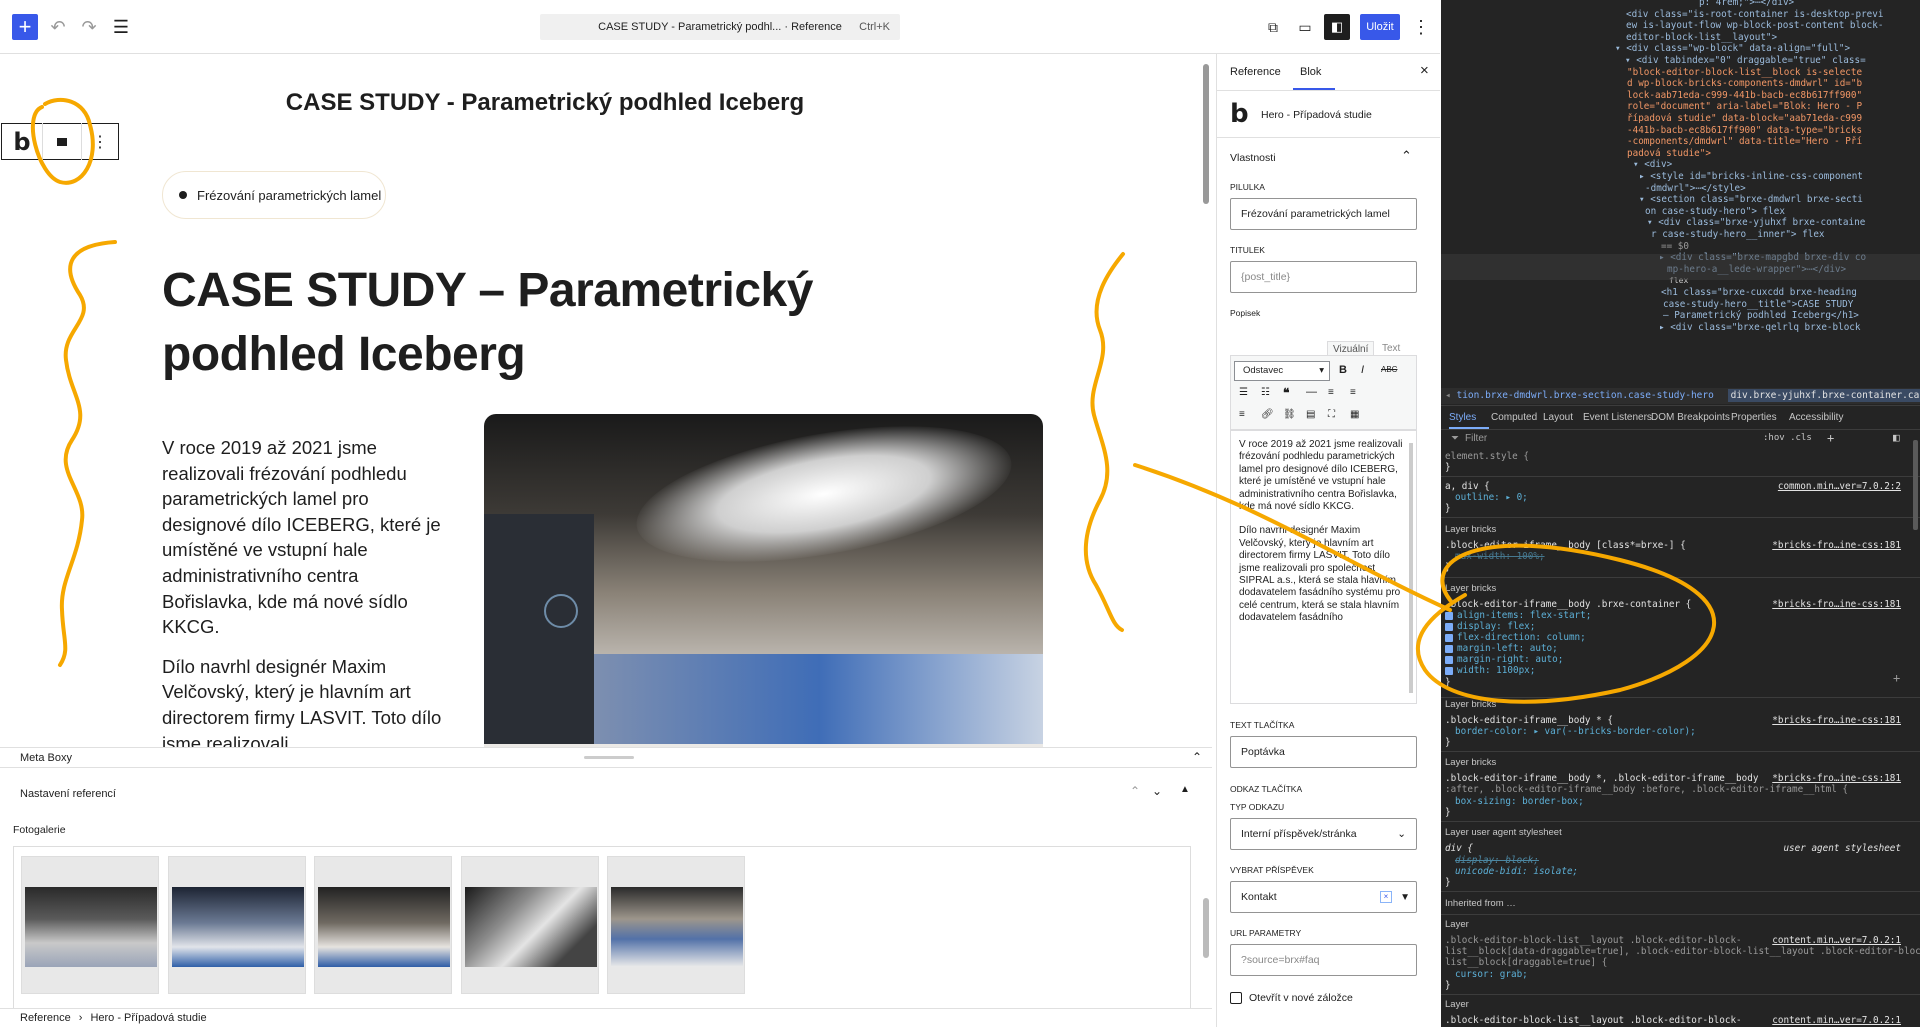 The height and width of the screenshot is (1027, 1920). What do you see at coordinates (1756, 223) in the screenshot?
I see `dom-node-line: ▾ <div class="brxe-yjuhxf brxe-containe` at bounding box center [1756, 223].